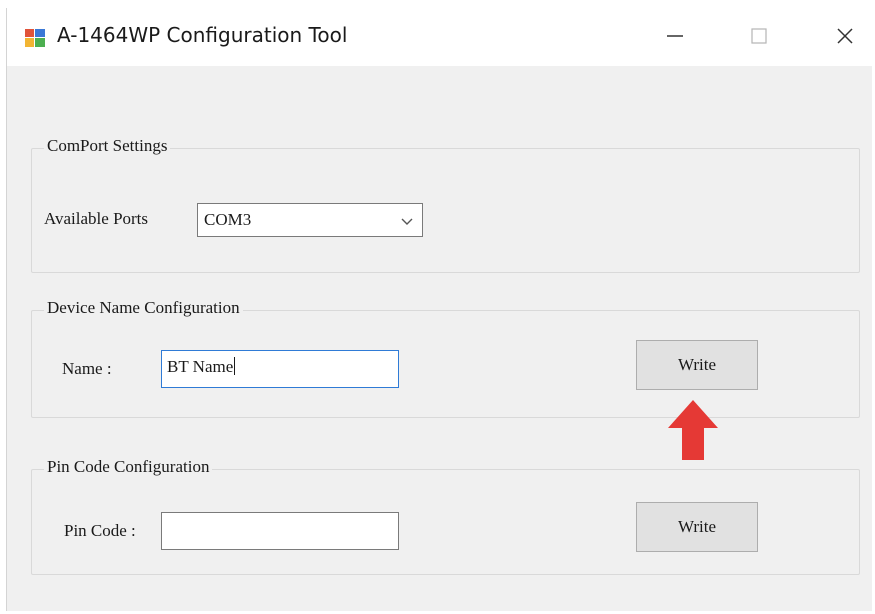  I want to click on comport-settings-label: ComPort Settings, so click(107, 146).